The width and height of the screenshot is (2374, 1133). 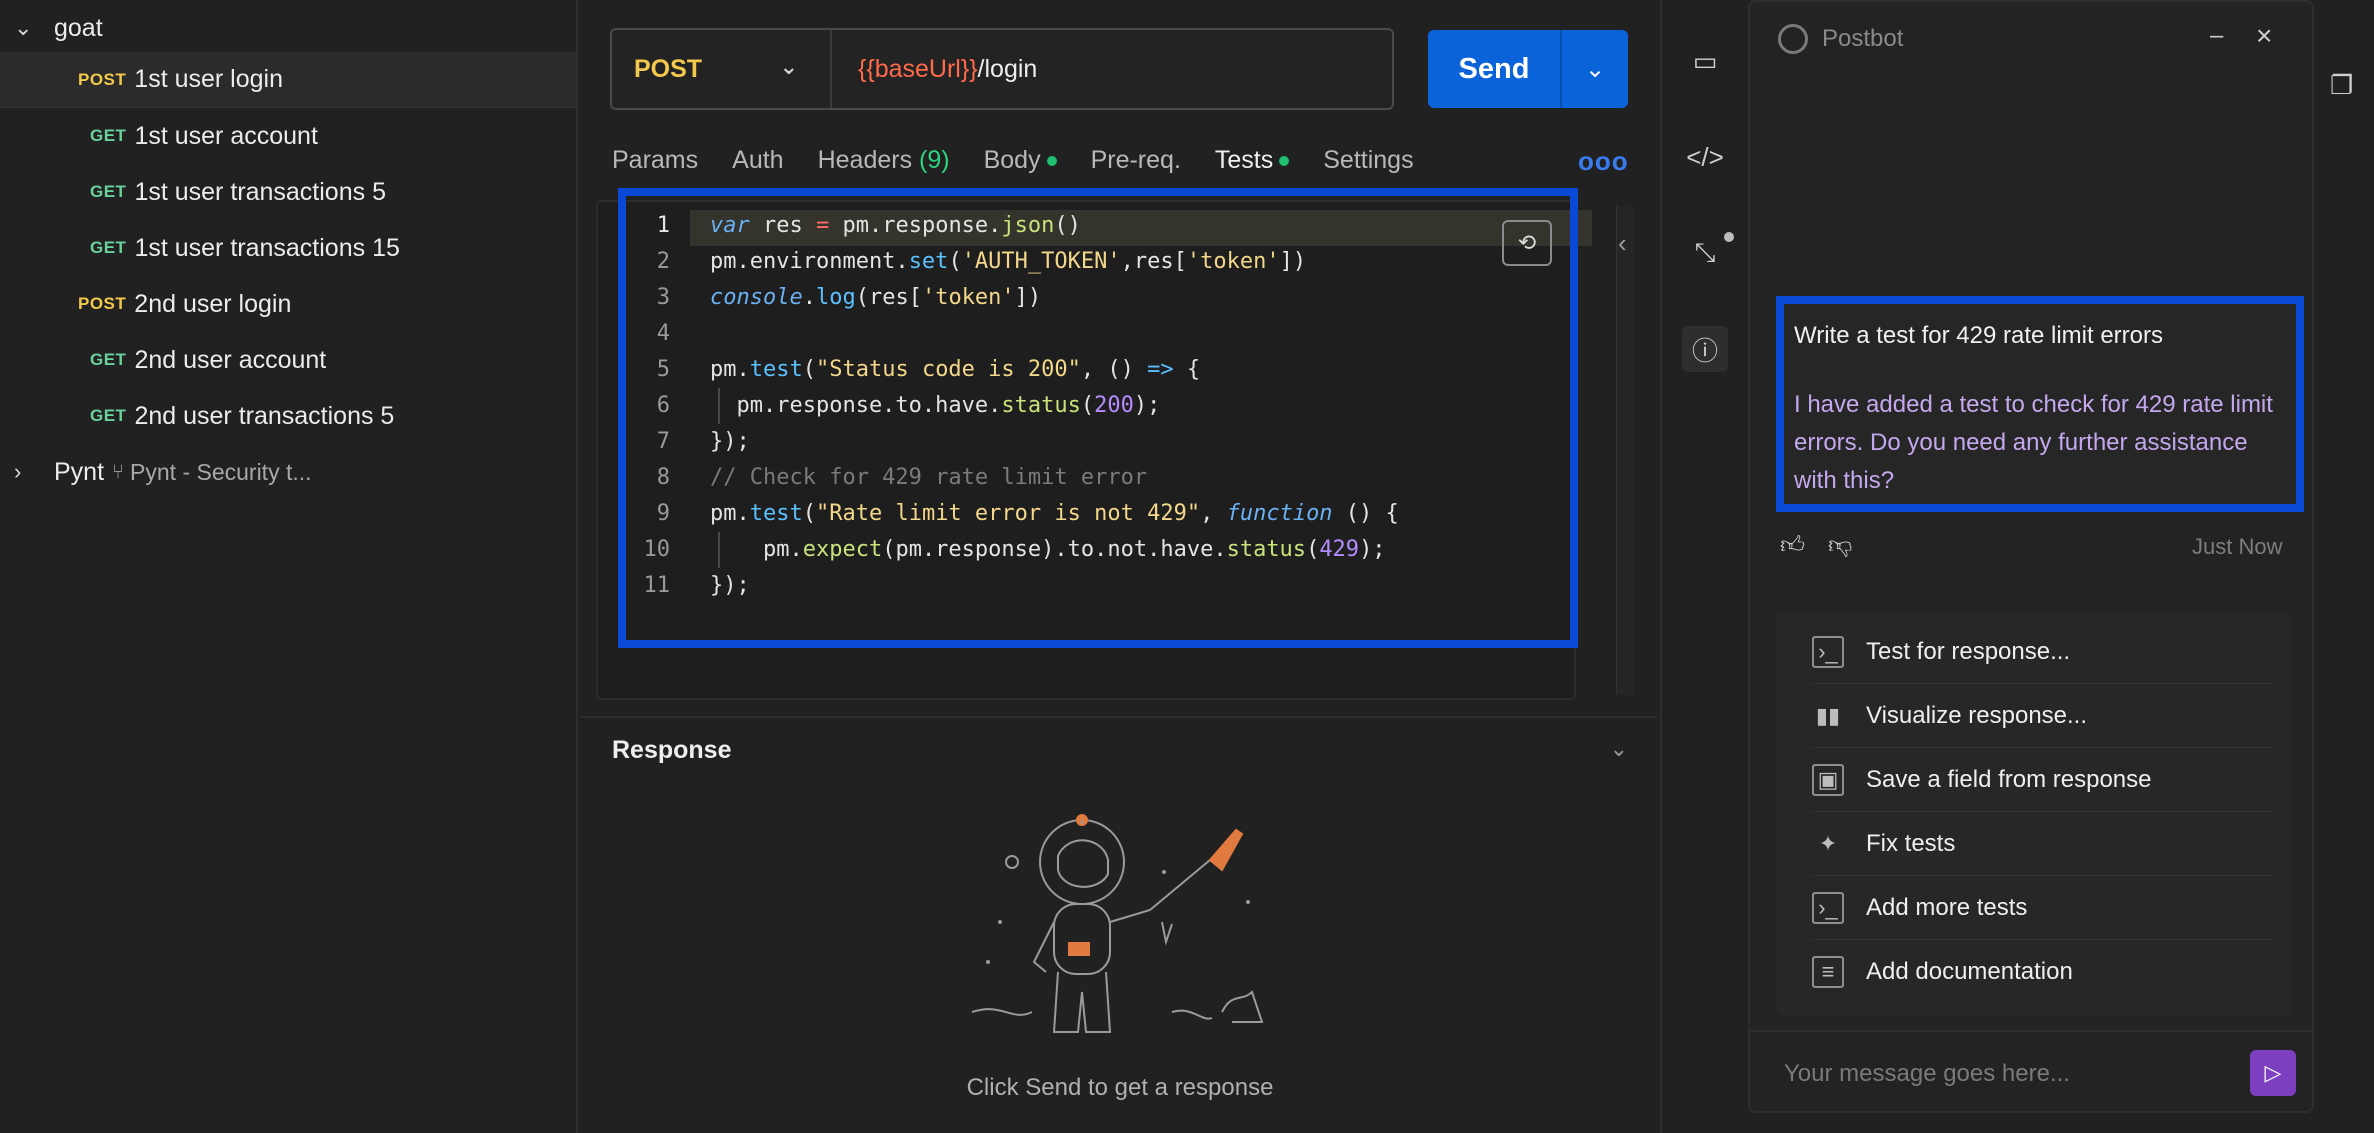 What do you see at coordinates (1947, 907) in the screenshot?
I see `suggestion-label: Add more tests` at bounding box center [1947, 907].